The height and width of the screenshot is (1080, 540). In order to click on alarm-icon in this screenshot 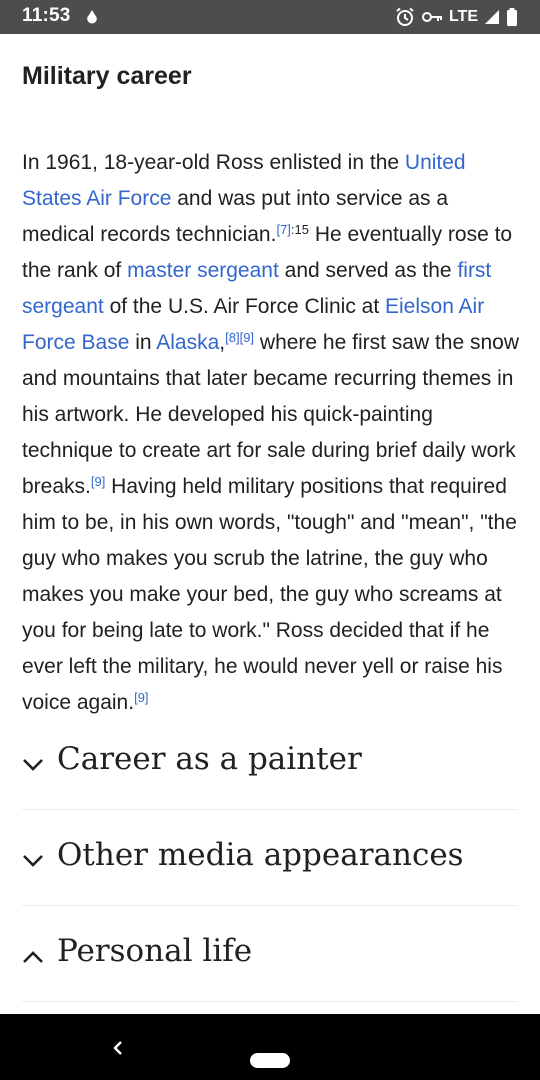, I will do `click(405, 16)`.